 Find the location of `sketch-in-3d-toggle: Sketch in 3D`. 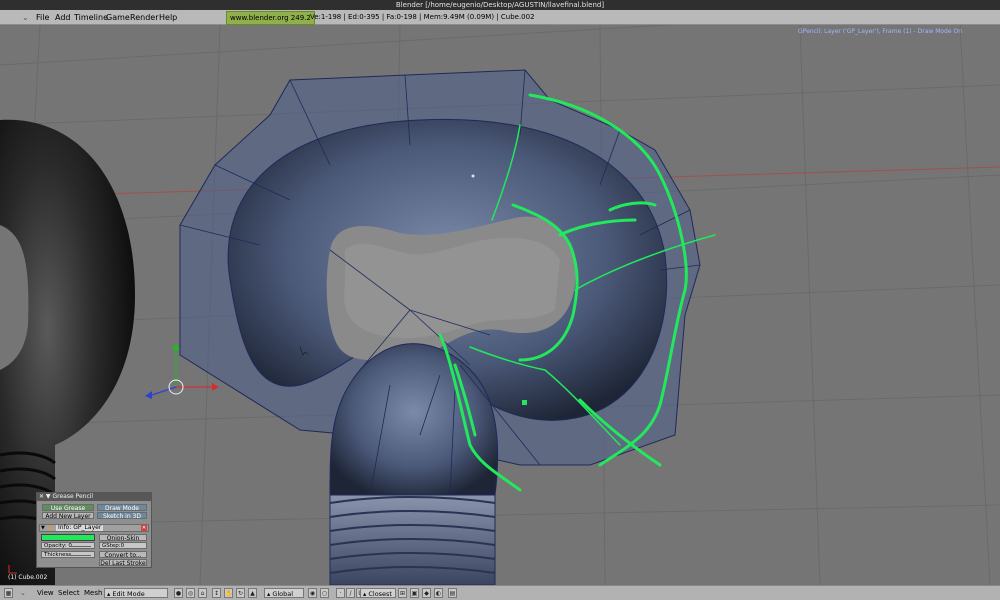

sketch-in-3d-toggle: Sketch in 3D is located at coordinates (122, 516).